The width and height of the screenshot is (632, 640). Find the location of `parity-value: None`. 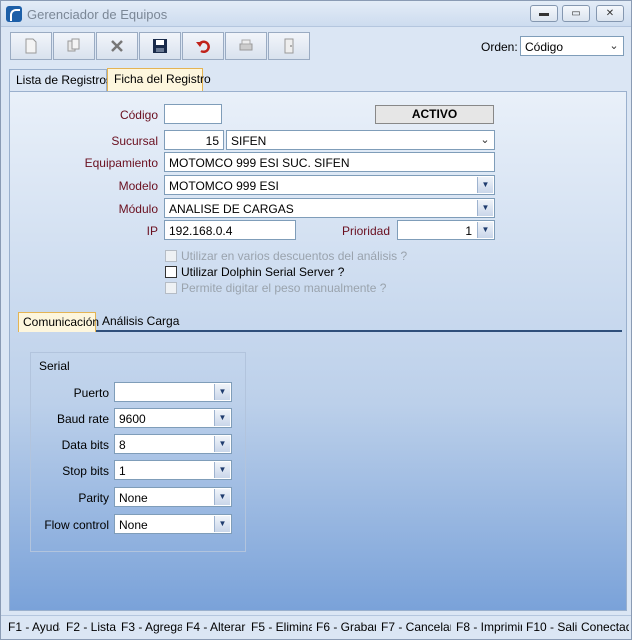

parity-value: None is located at coordinates (133, 498).